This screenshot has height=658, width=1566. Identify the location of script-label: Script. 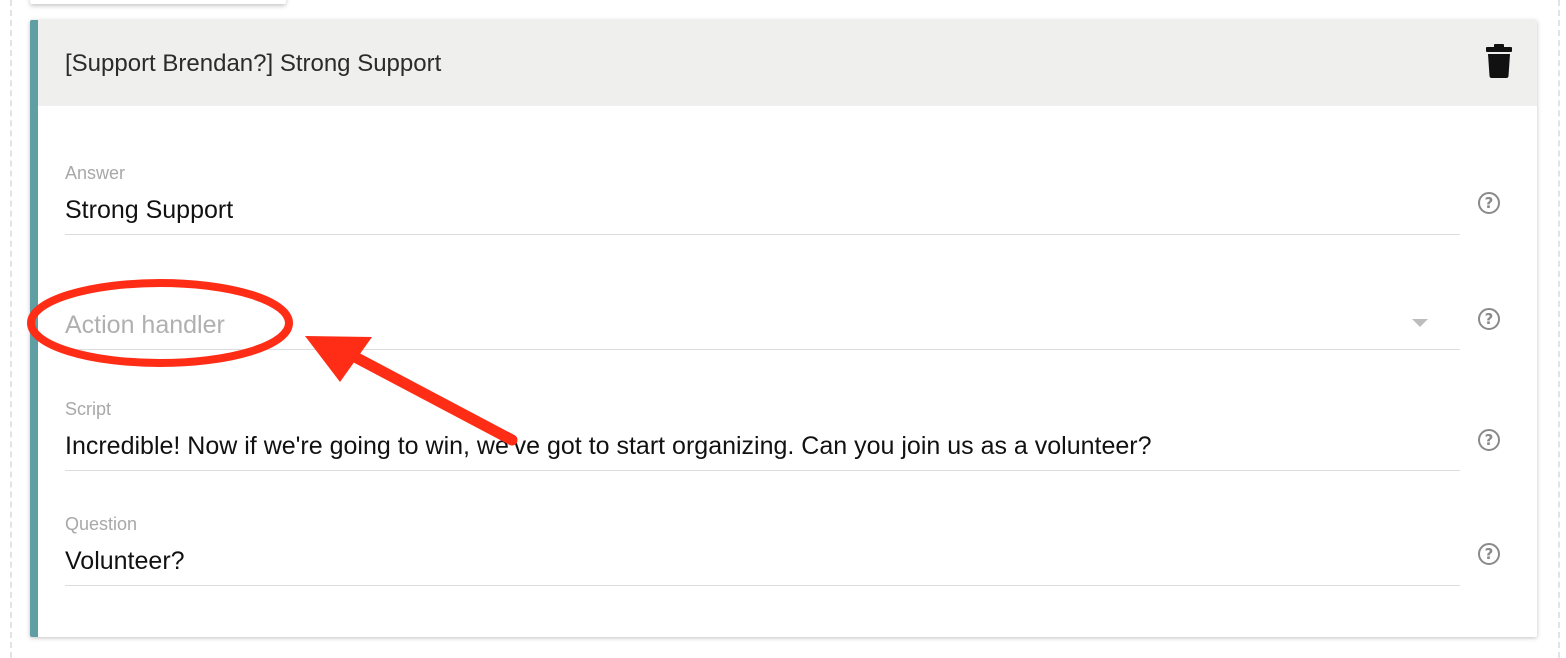
(88, 409).